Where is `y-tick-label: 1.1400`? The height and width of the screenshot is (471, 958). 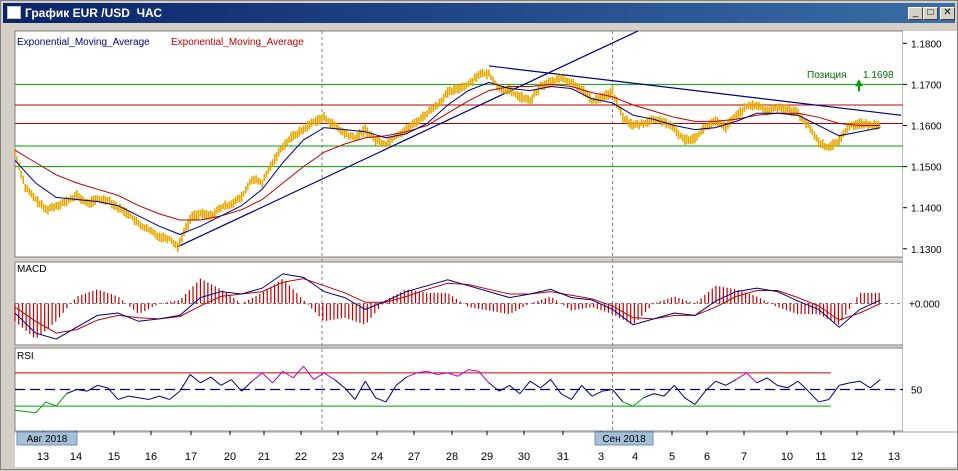 y-tick-label: 1.1400 is located at coordinates (926, 209).